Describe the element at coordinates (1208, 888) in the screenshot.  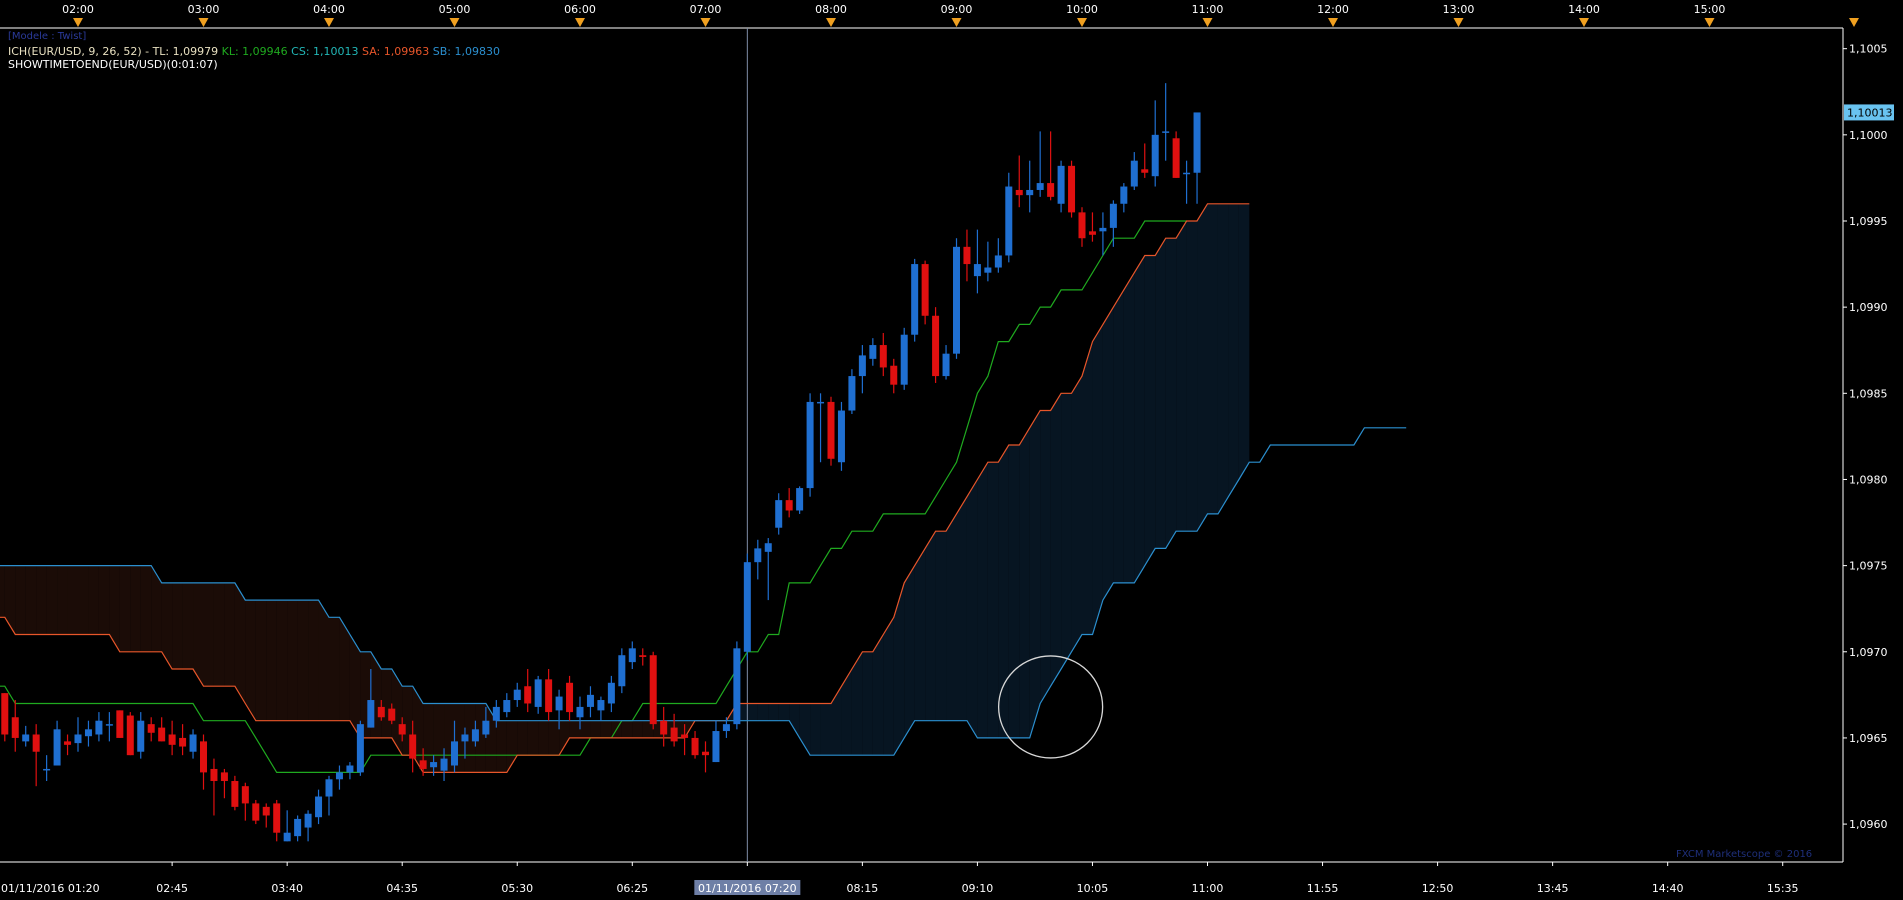
I see `bottom-time-label: 11:00` at that location.